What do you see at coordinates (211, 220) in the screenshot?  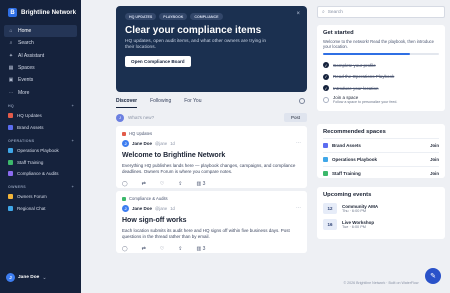 I see `post-title: How sign-off works` at bounding box center [211, 220].